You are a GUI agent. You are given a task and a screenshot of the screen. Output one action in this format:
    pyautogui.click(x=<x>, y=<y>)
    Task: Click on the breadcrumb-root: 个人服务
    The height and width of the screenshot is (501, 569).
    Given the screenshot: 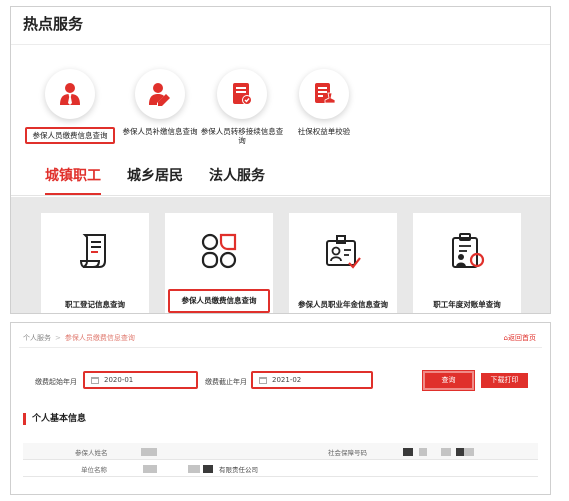 What is the action you would take?
    pyautogui.click(x=37, y=338)
    